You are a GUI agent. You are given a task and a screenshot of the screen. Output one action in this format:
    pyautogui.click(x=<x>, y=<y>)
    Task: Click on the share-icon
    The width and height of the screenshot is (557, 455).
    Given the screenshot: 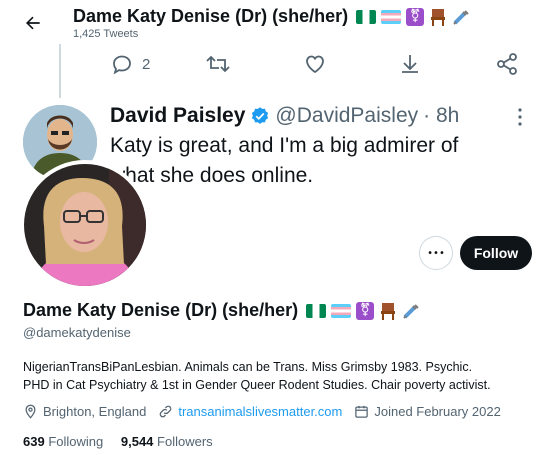 What is the action you would take?
    pyautogui.click(x=410, y=64)
    